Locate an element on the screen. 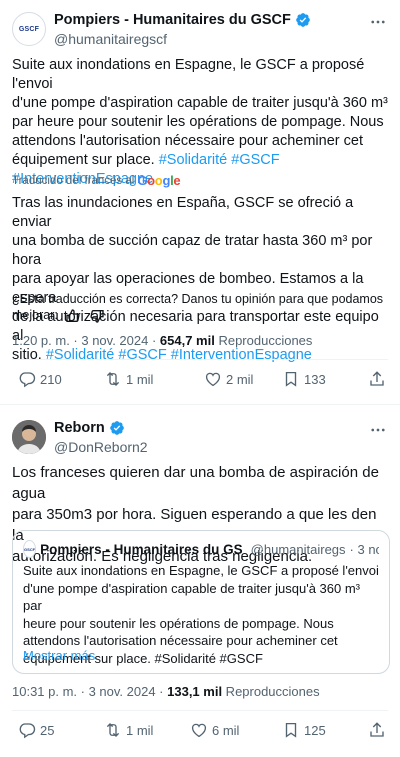  author-handle: @humanitairegscf is located at coordinates (110, 39).